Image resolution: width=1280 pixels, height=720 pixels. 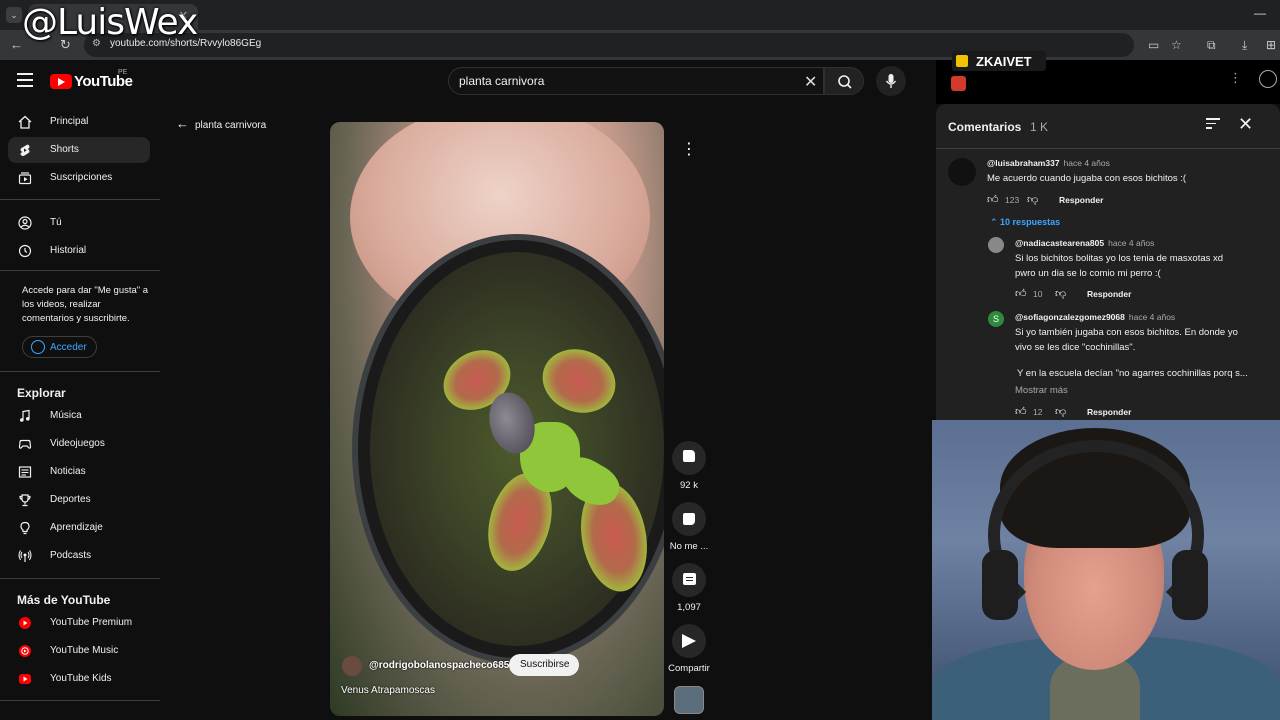 I want to click on sidebar-item-aprendizaje: Aprendizaje, so click(x=79, y=528).